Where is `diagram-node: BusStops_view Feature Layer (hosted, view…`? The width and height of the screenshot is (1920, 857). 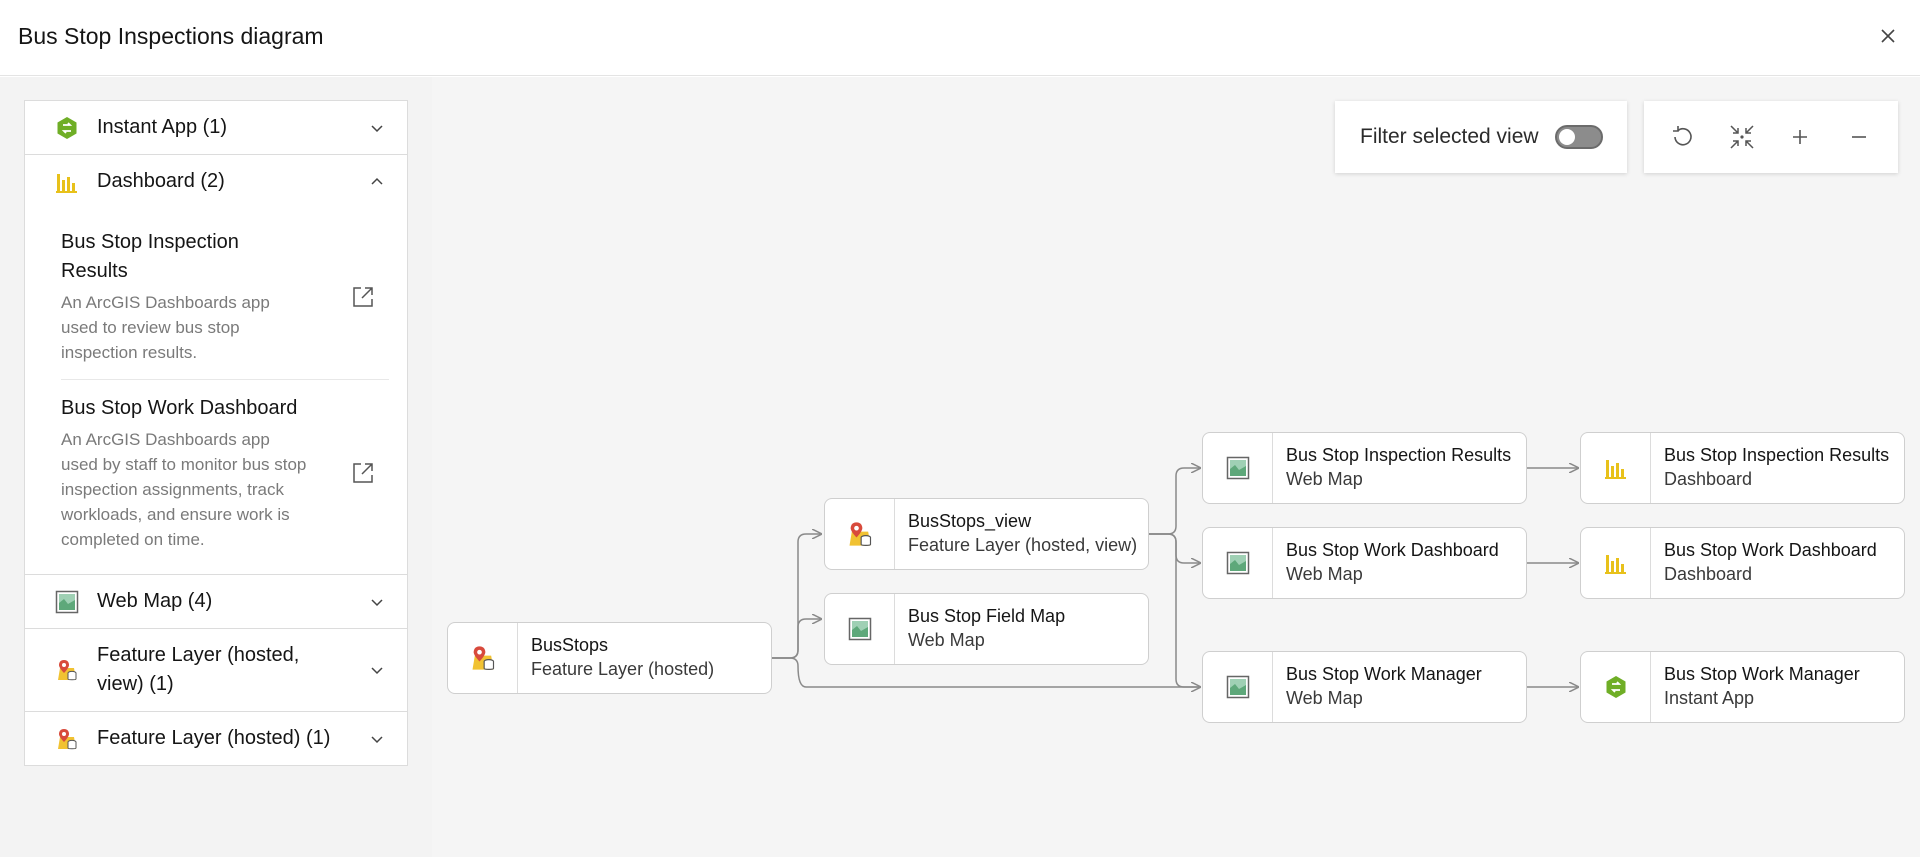 diagram-node: BusStops_view Feature Layer (hosted, view… is located at coordinates (986, 534).